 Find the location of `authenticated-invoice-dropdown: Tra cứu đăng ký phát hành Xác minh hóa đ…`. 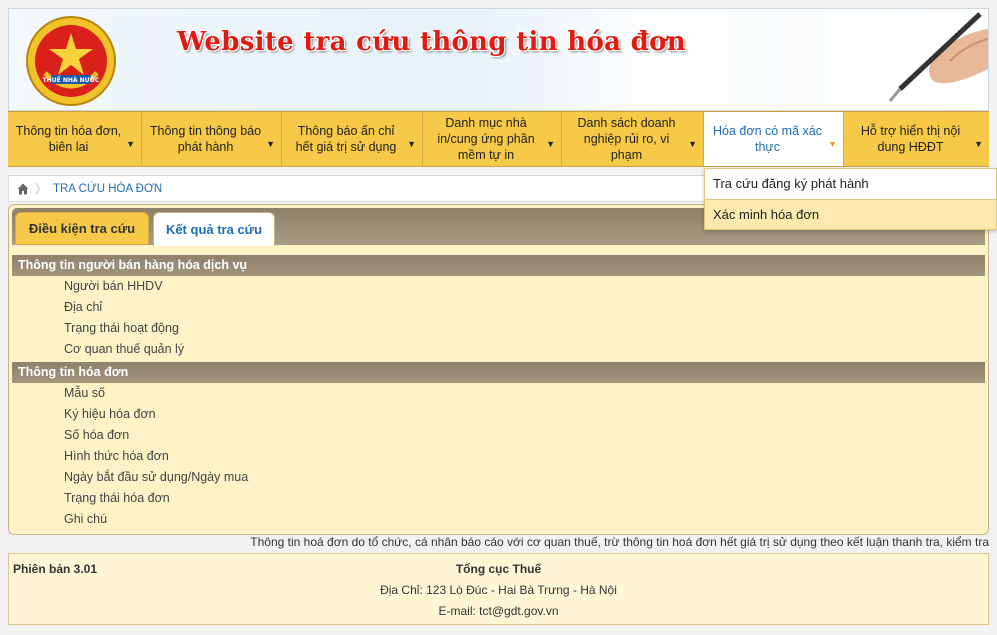

authenticated-invoice-dropdown: Tra cứu đăng ký phát hành Xác minh hóa đ… is located at coordinates (850, 199).